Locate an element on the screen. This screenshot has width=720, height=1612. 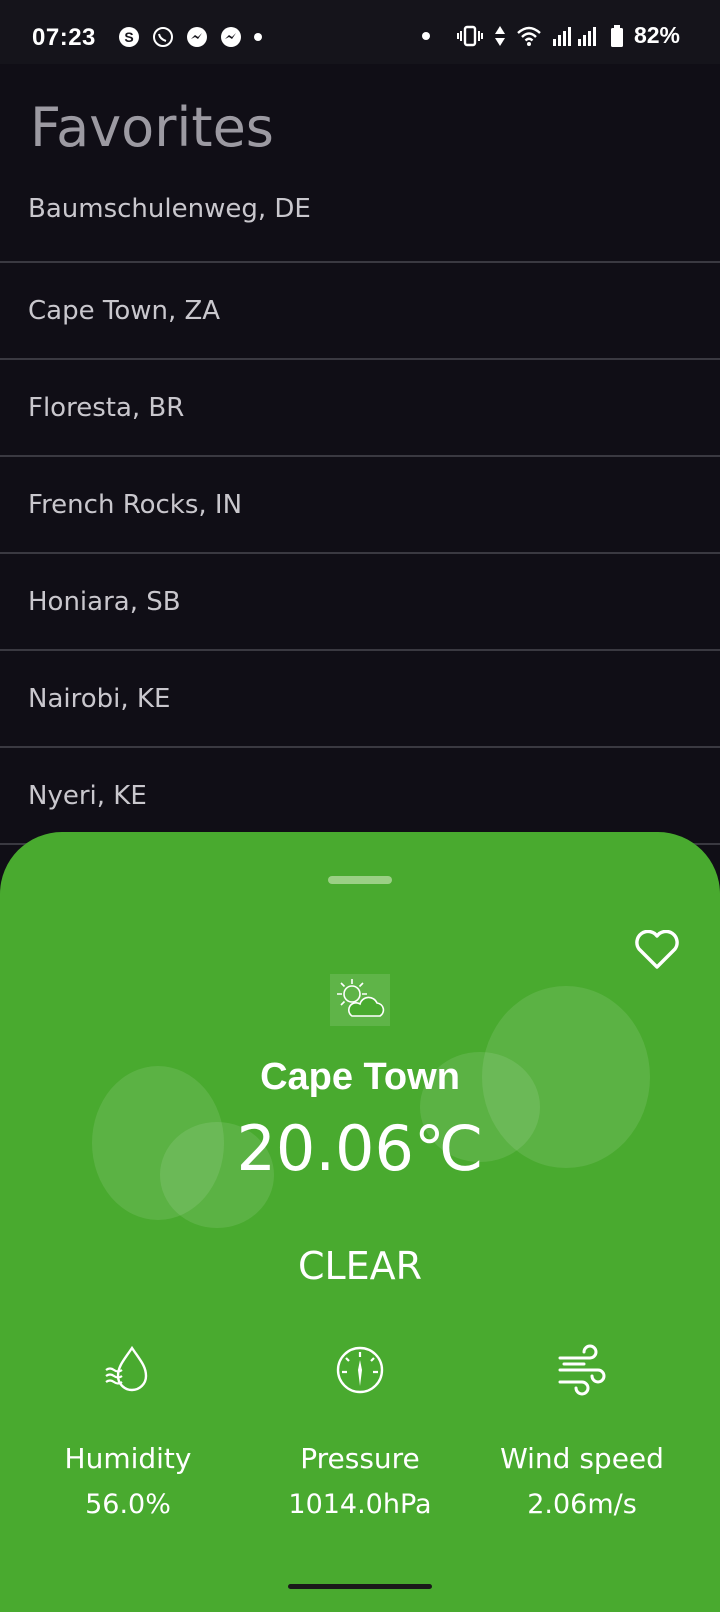
partly-cloudy-icon is located at coordinates (360, 1000).